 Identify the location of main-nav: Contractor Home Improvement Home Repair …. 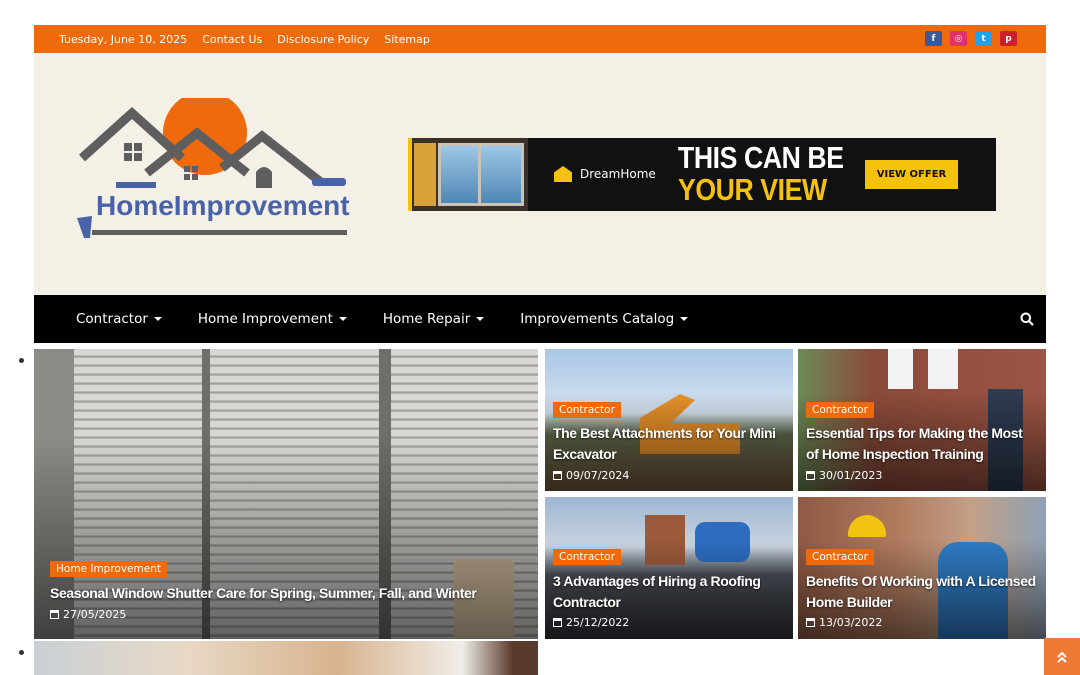
(540, 319).